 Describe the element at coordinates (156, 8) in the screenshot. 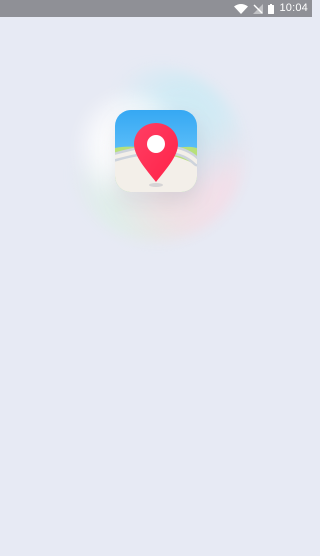

I see `status-bar: 10:04` at that location.